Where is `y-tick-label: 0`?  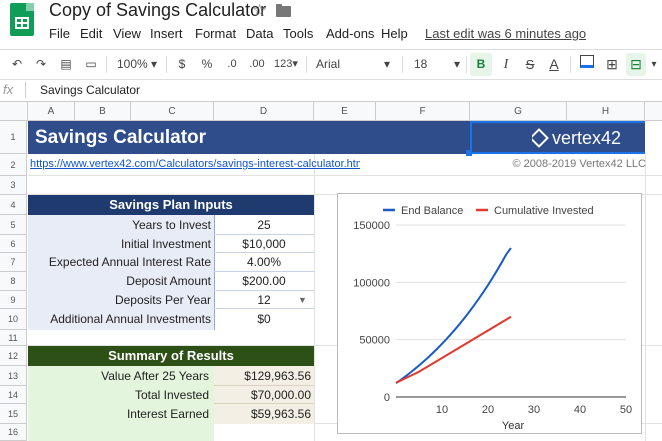
y-tick-label: 0 is located at coordinates (387, 398).